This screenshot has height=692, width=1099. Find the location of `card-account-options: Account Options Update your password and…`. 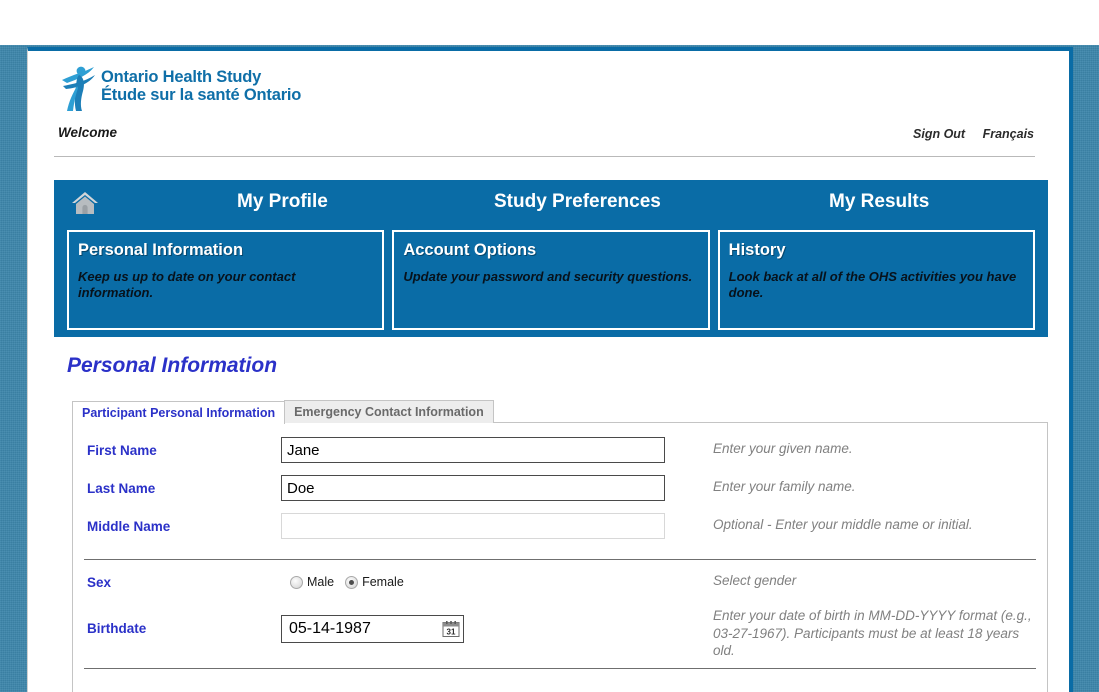

card-account-options: Account Options Update your password and… is located at coordinates (551, 280).